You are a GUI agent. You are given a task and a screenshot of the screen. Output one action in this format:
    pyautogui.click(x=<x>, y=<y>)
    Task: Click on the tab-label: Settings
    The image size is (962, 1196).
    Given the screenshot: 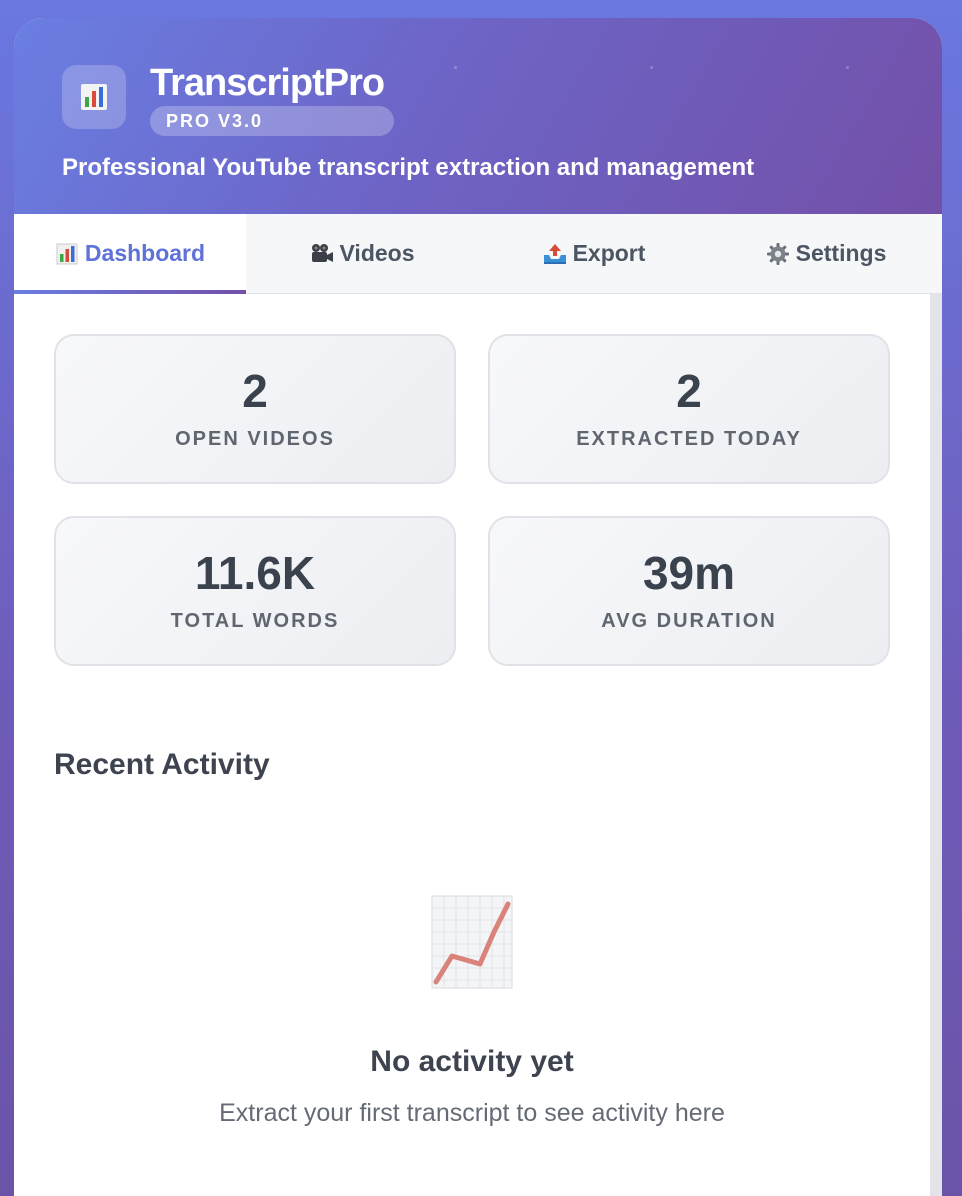 What is the action you would take?
    pyautogui.click(x=841, y=253)
    